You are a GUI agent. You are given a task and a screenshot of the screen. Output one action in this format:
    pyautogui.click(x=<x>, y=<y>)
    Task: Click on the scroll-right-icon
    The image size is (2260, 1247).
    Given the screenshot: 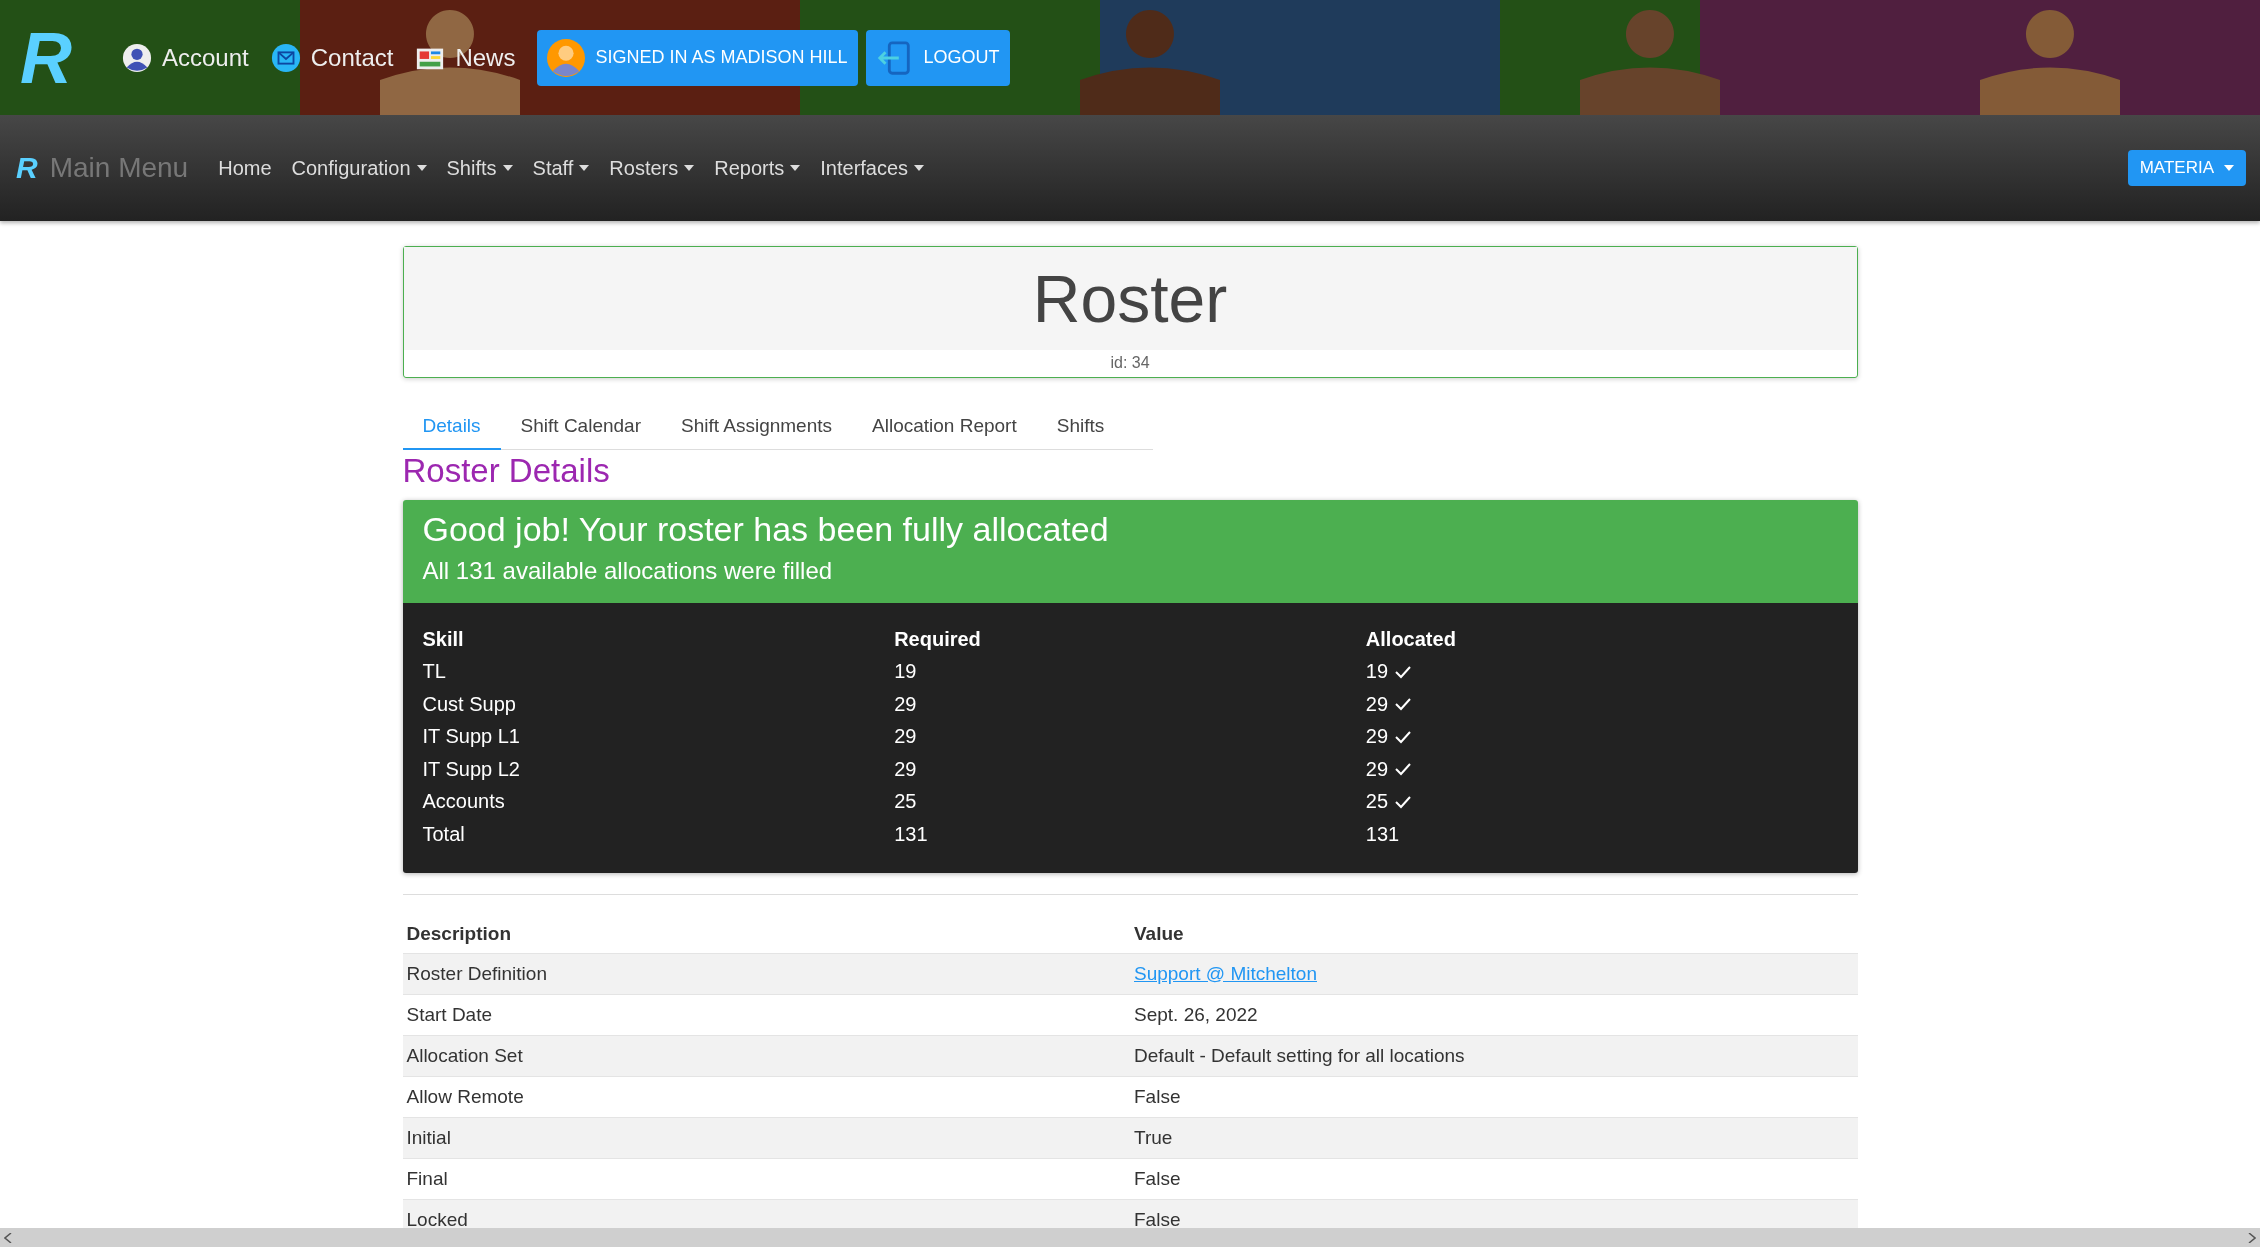 What is the action you would take?
    pyautogui.click(x=2252, y=1237)
    